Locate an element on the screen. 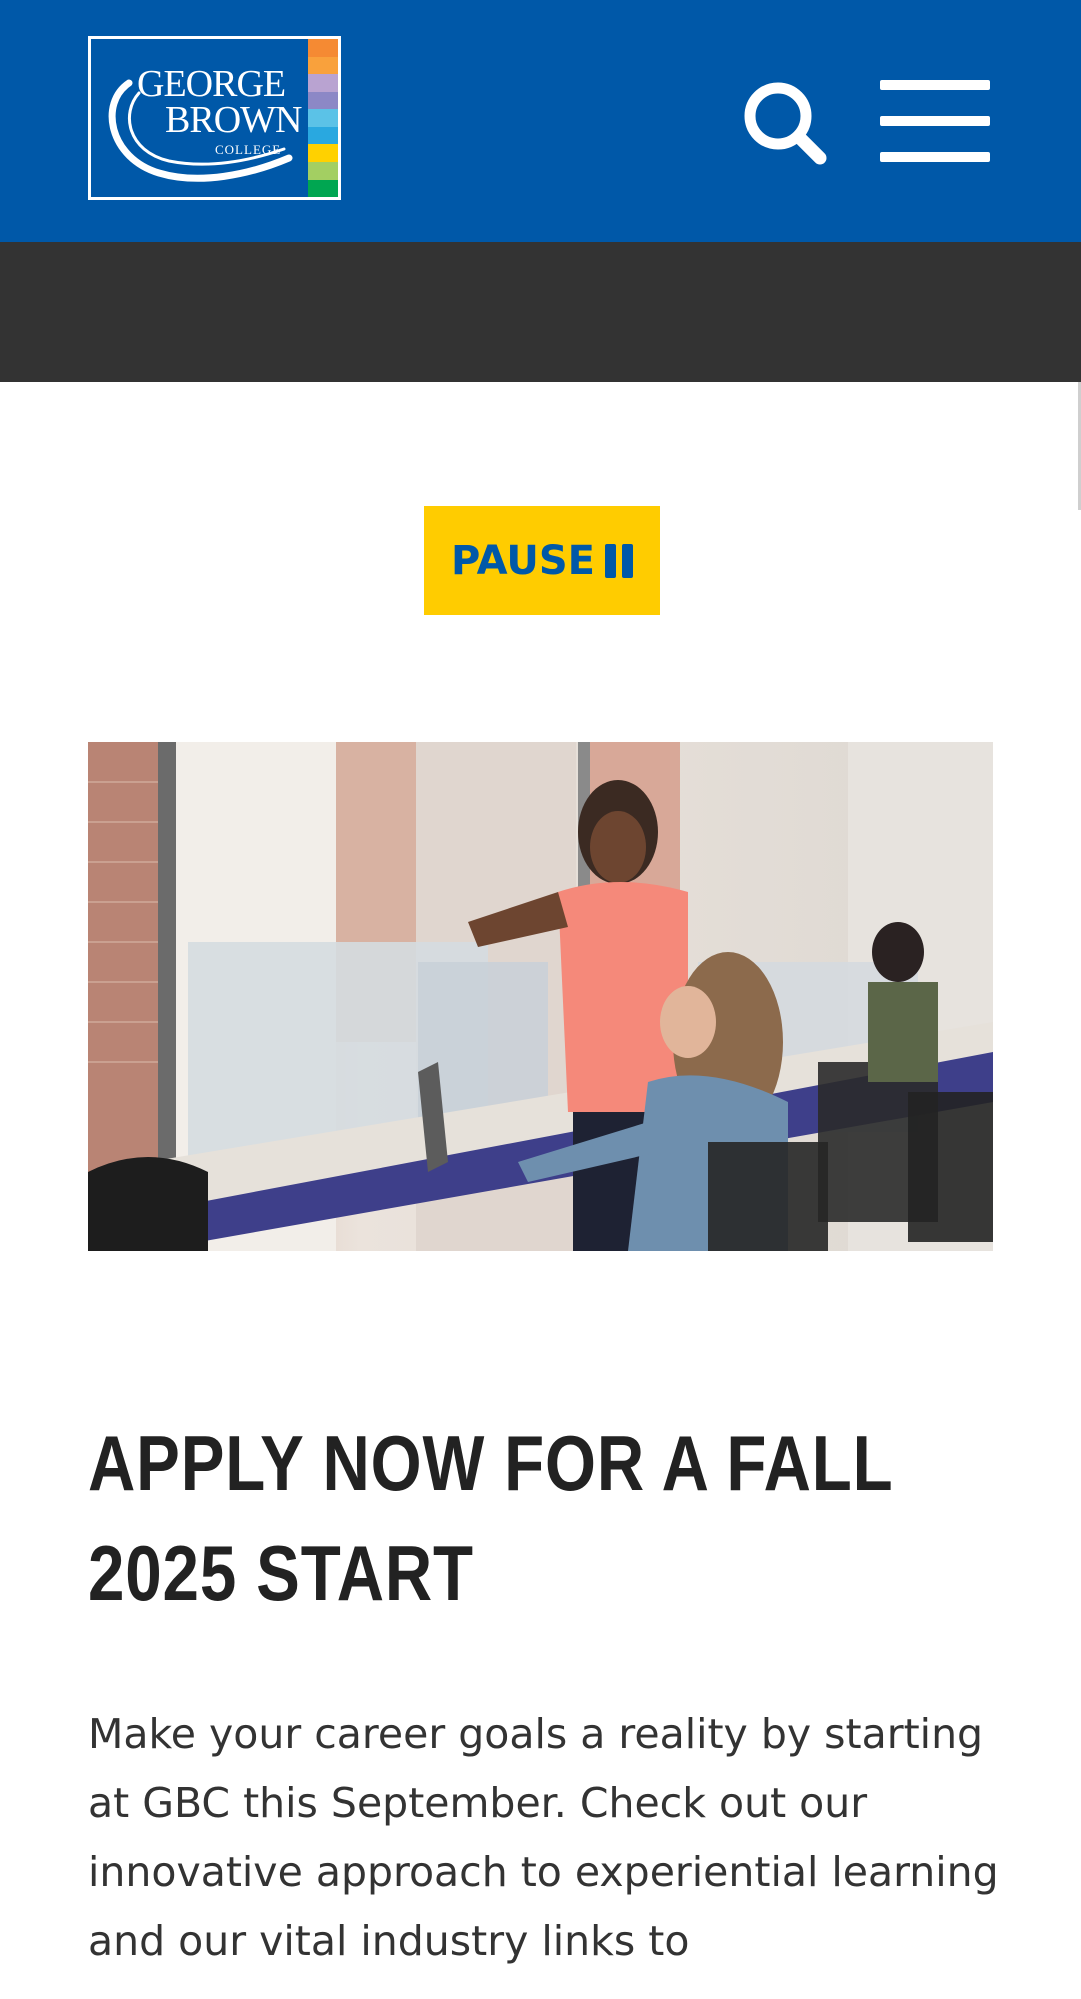  menu-button is located at coordinates (935, 121).